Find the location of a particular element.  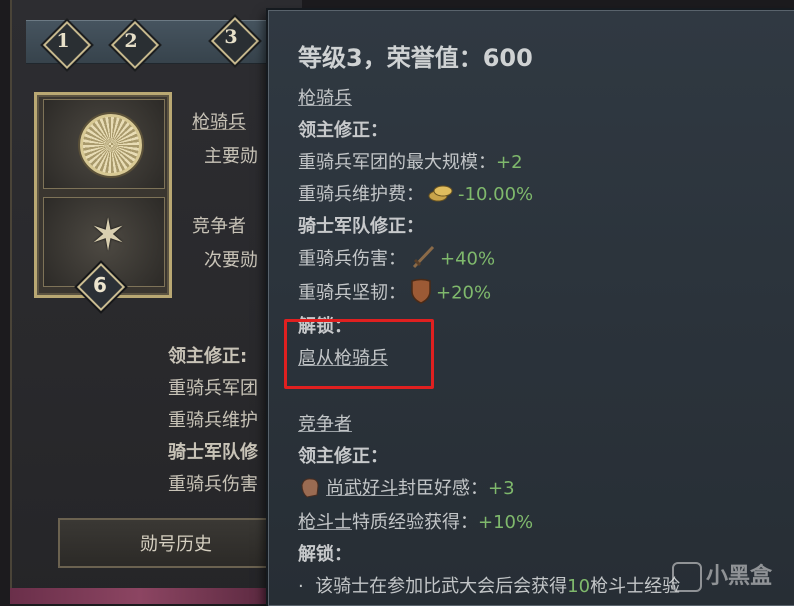

secondary-honor-sub: 次要勋 is located at coordinates (231, 260).